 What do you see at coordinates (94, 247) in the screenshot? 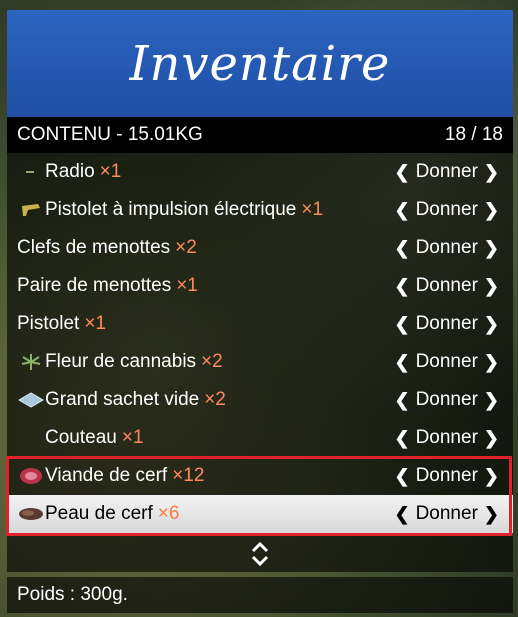
I see `item-name: Clefs de menottes` at bounding box center [94, 247].